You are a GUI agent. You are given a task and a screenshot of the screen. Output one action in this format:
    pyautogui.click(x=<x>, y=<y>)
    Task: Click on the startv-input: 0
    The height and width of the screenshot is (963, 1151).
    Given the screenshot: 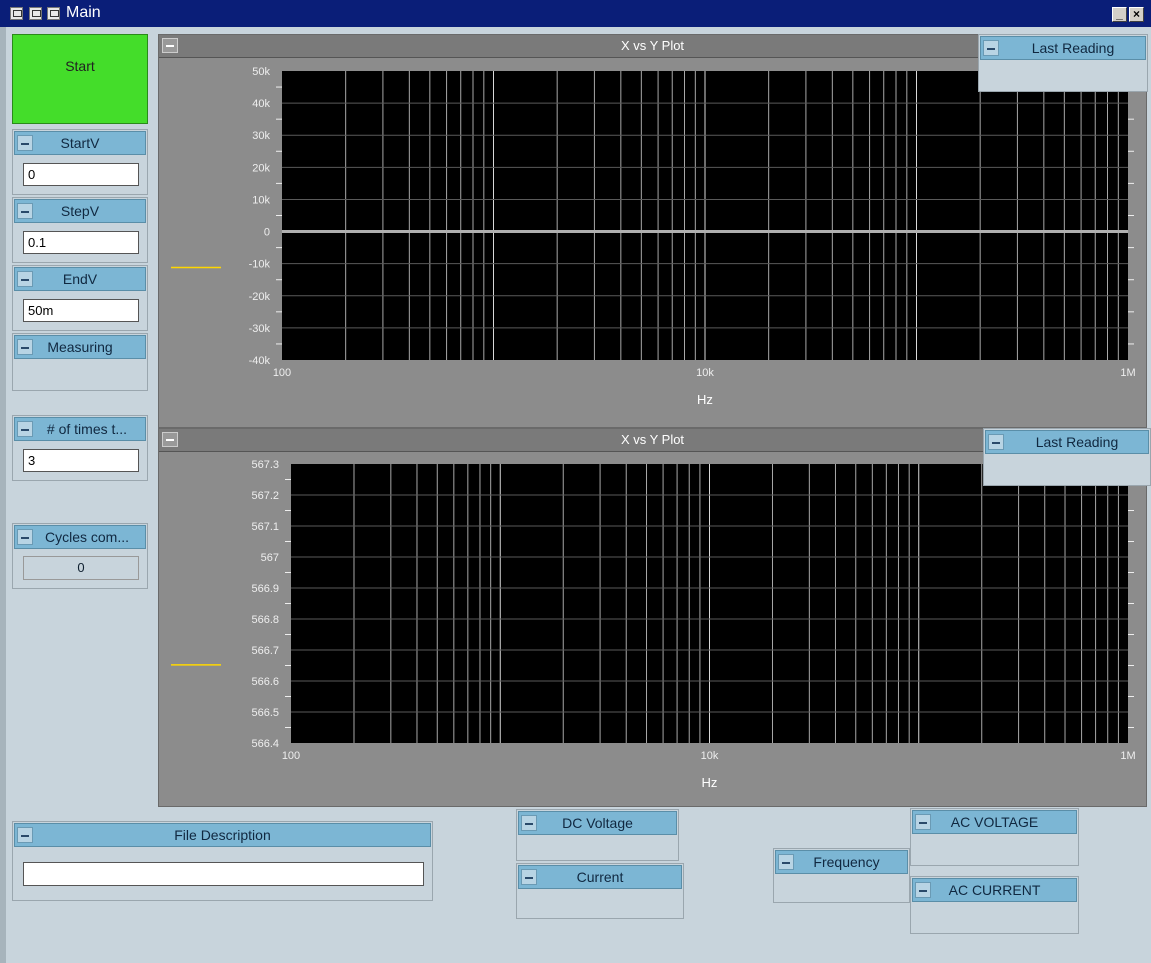 What is the action you would take?
    pyautogui.click(x=81, y=174)
    